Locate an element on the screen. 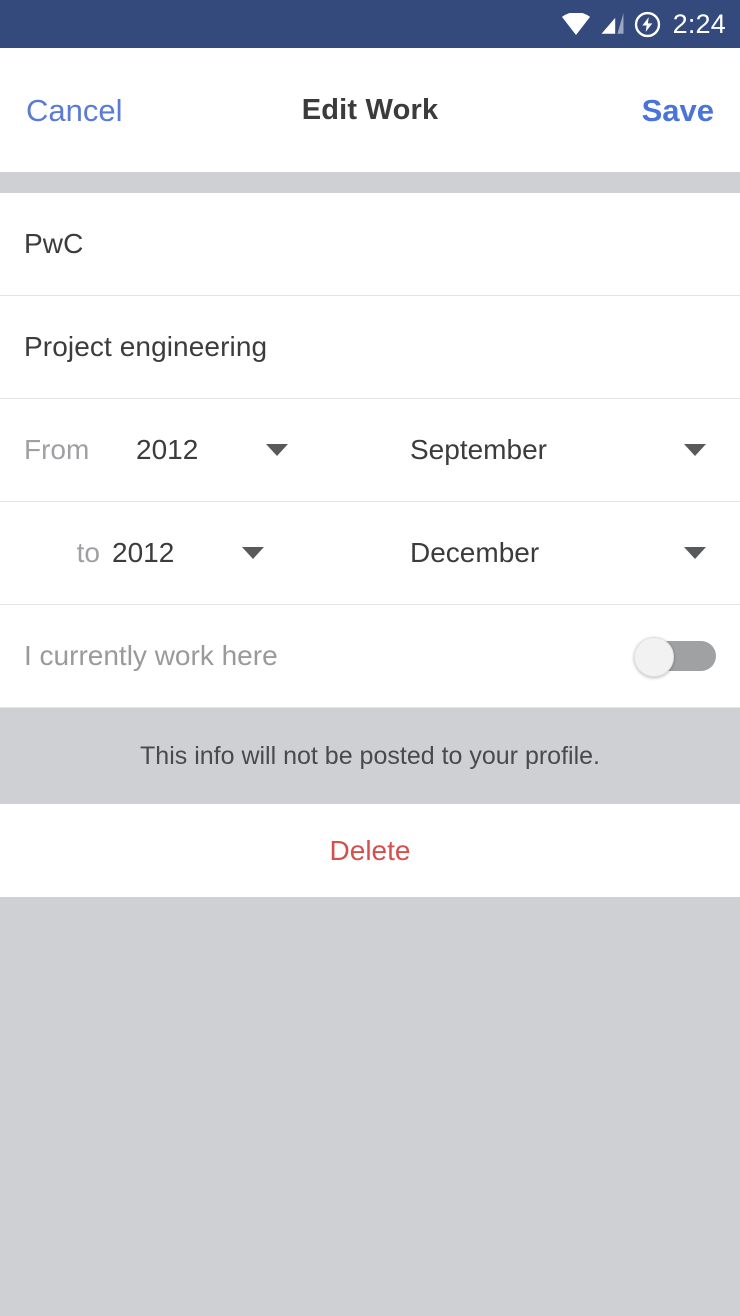  from-year-dropdown: 2012 is located at coordinates (273, 450).